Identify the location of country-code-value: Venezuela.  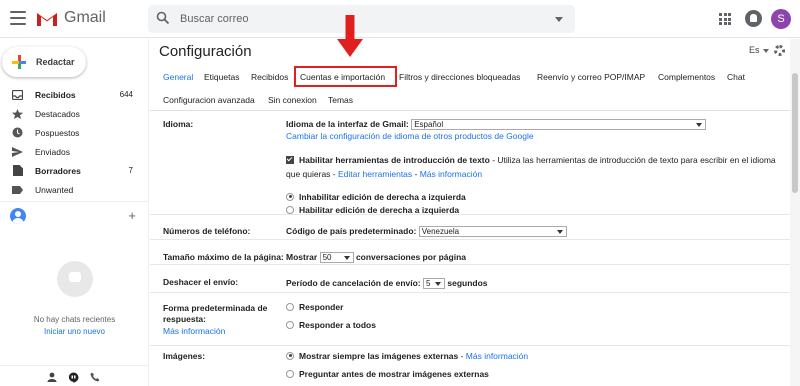
(440, 232).